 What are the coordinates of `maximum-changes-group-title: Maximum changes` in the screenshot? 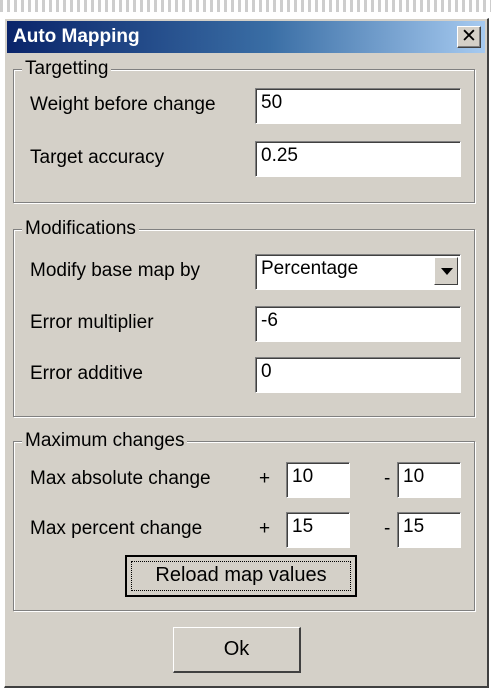 It's located at (105, 441).